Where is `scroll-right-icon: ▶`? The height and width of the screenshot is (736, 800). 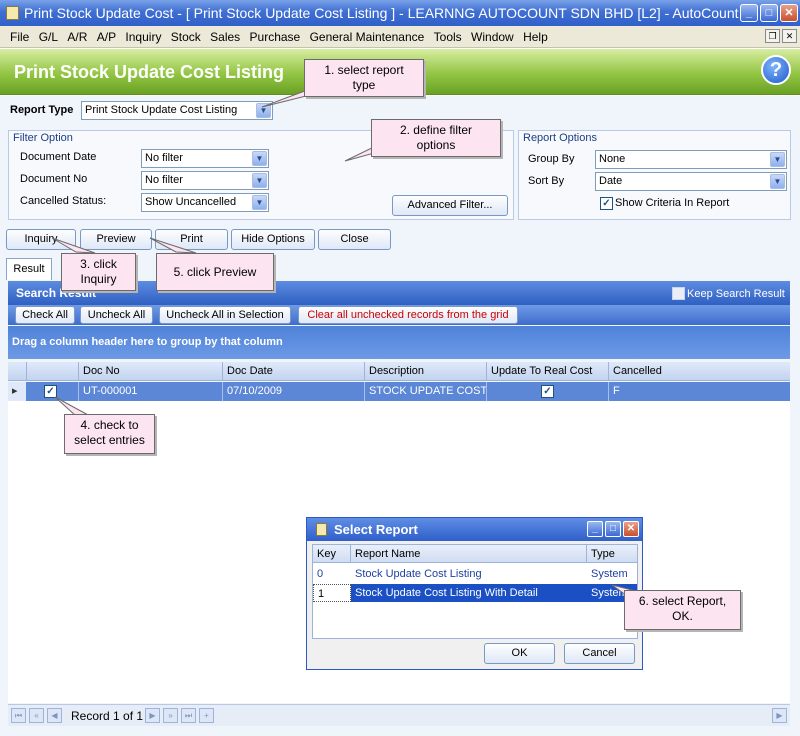 scroll-right-icon: ▶ is located at coordinates (779, 715).